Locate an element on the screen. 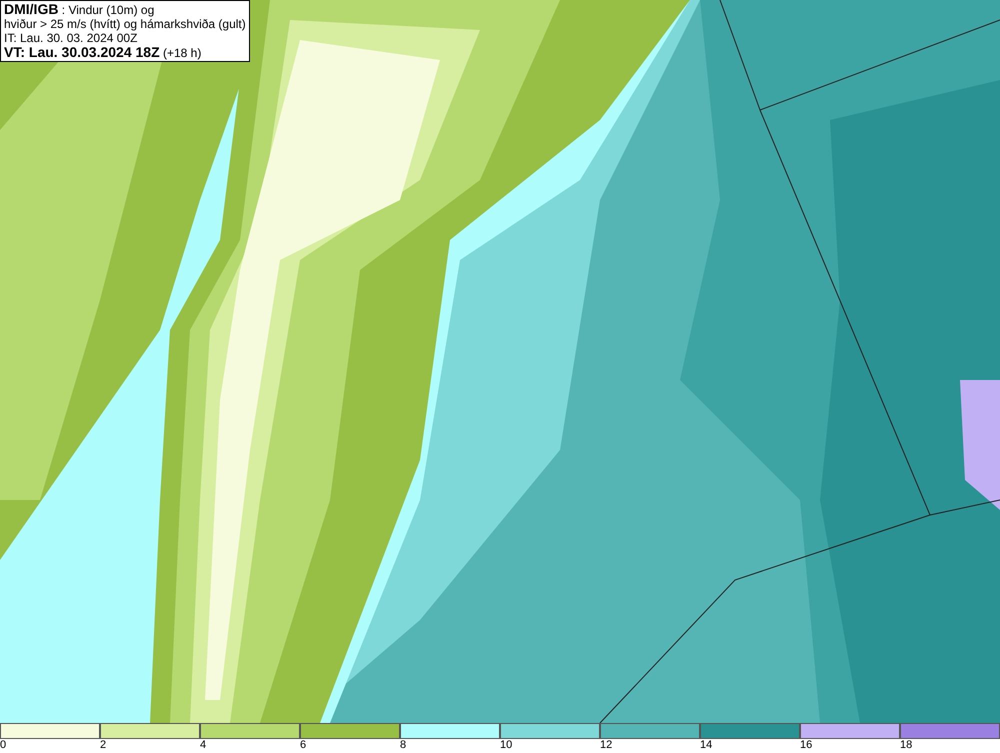 Image resolution: width=1000 pixels, height=753 pixels. legend-label: 14 is located at coordinates (706, 745).